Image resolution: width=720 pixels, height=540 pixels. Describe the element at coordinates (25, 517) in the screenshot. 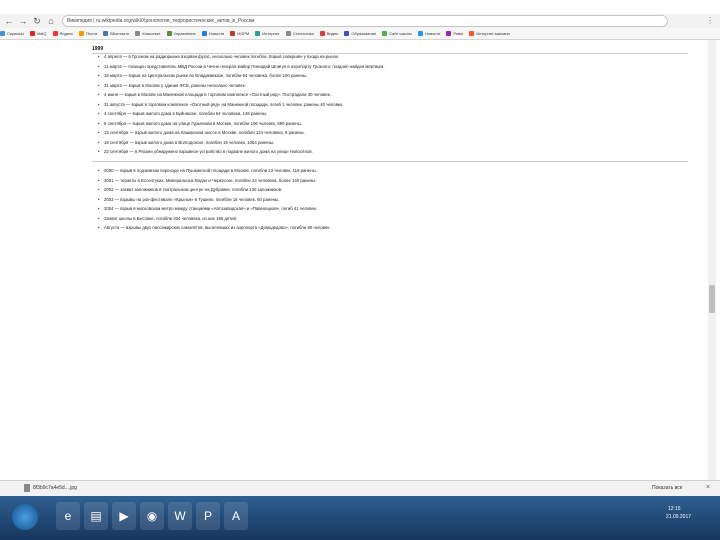

I see `start-button` at that location.